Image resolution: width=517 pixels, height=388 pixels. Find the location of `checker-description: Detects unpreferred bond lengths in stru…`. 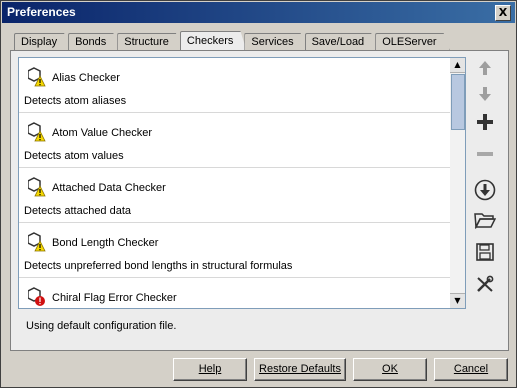

checker-description: Detects unpreferred bond lengths in stru… is located at coordinates (158, 266).